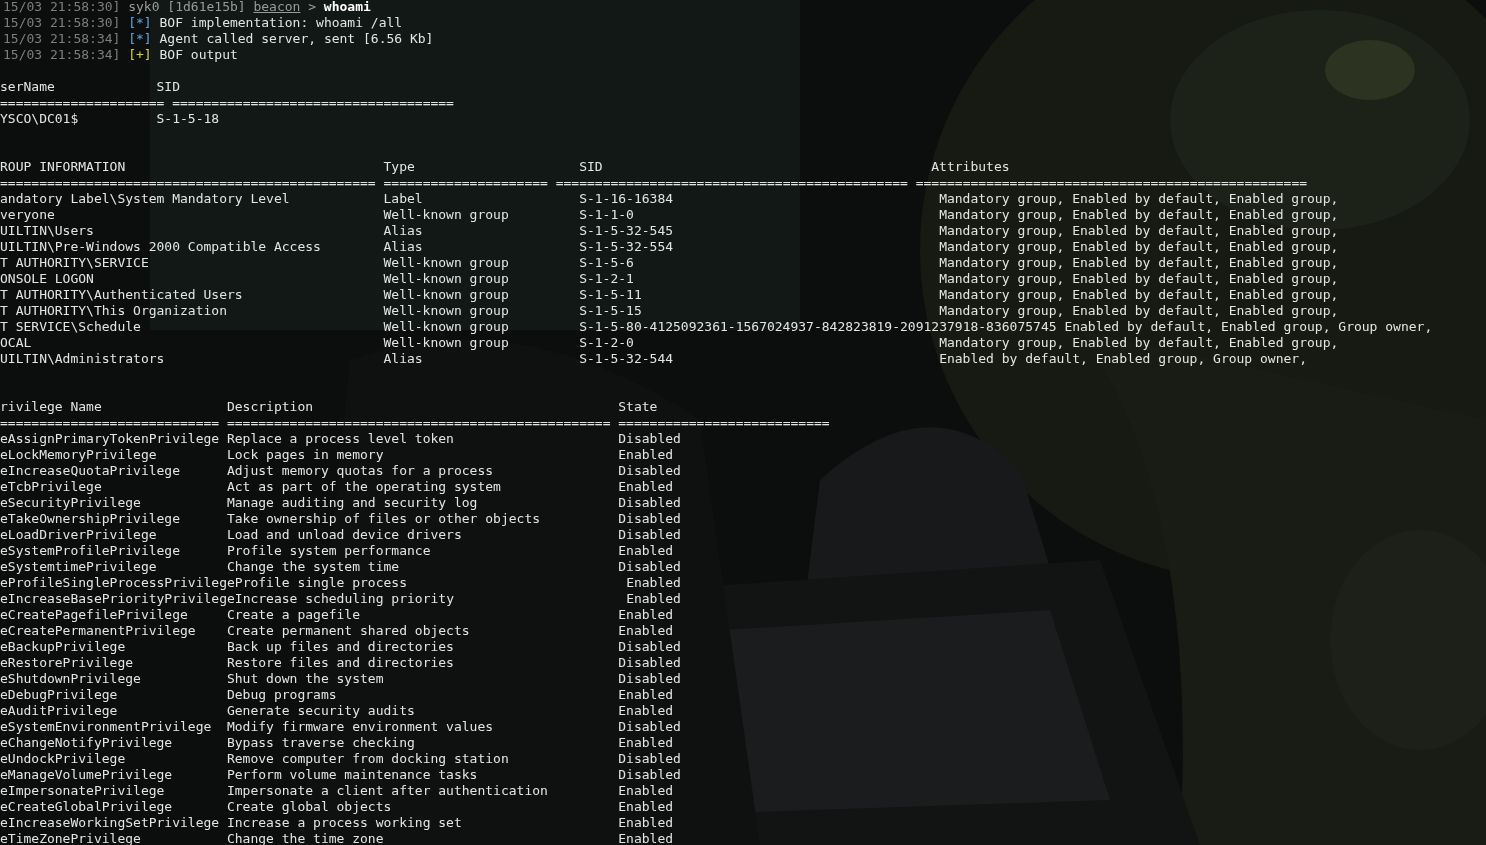  I want to click on table-cell-text: eBackupPrivilege, so click(63, 647).